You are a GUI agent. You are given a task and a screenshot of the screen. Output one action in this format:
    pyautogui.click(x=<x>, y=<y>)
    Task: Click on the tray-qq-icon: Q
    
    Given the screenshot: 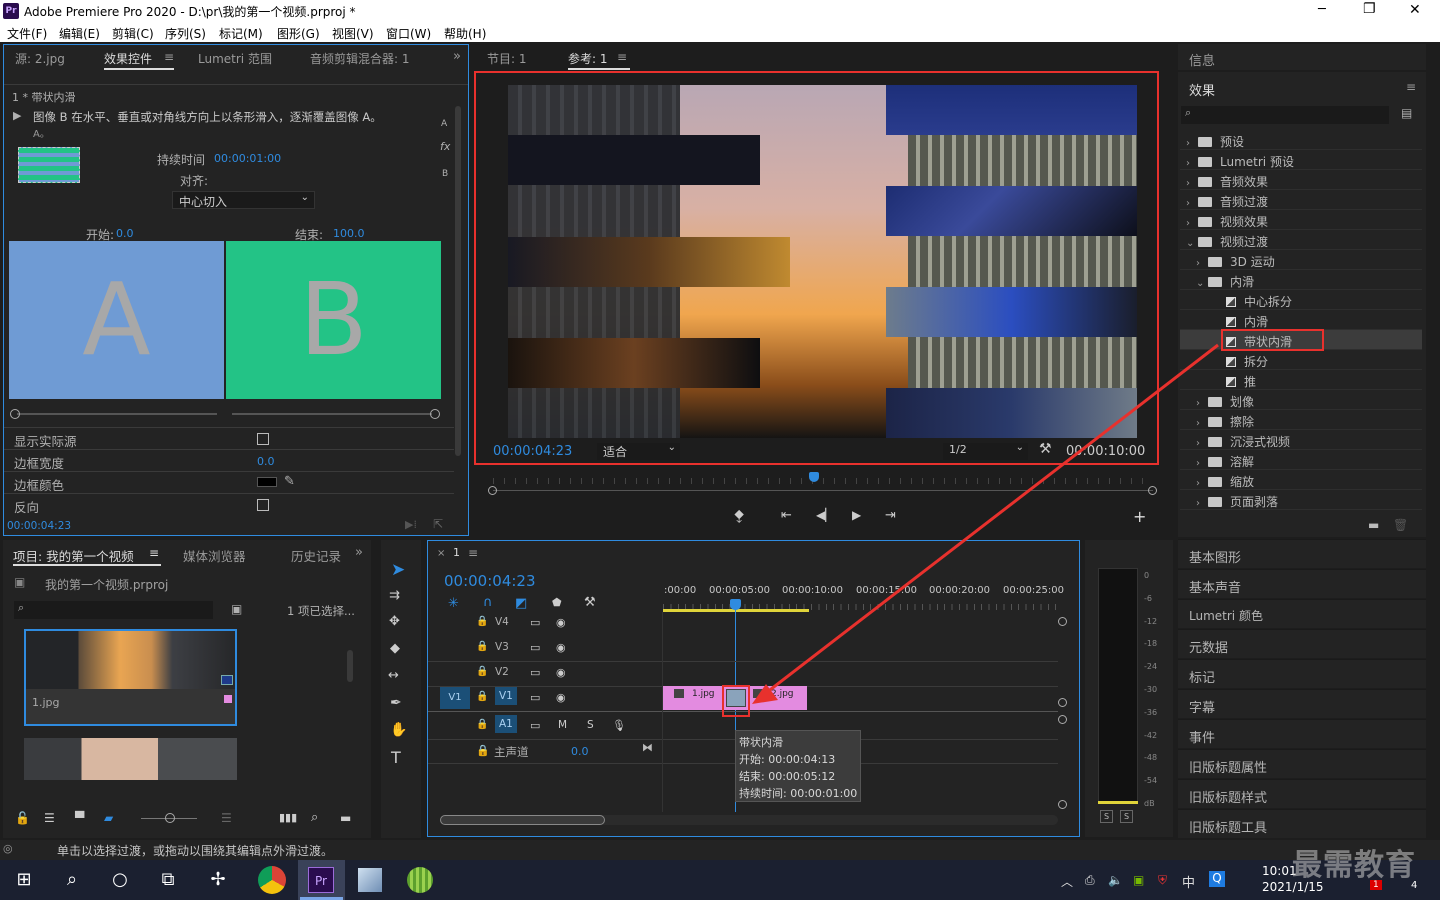 What is the action you would take?
    pyautogui.click(x=1217, y=879)
    